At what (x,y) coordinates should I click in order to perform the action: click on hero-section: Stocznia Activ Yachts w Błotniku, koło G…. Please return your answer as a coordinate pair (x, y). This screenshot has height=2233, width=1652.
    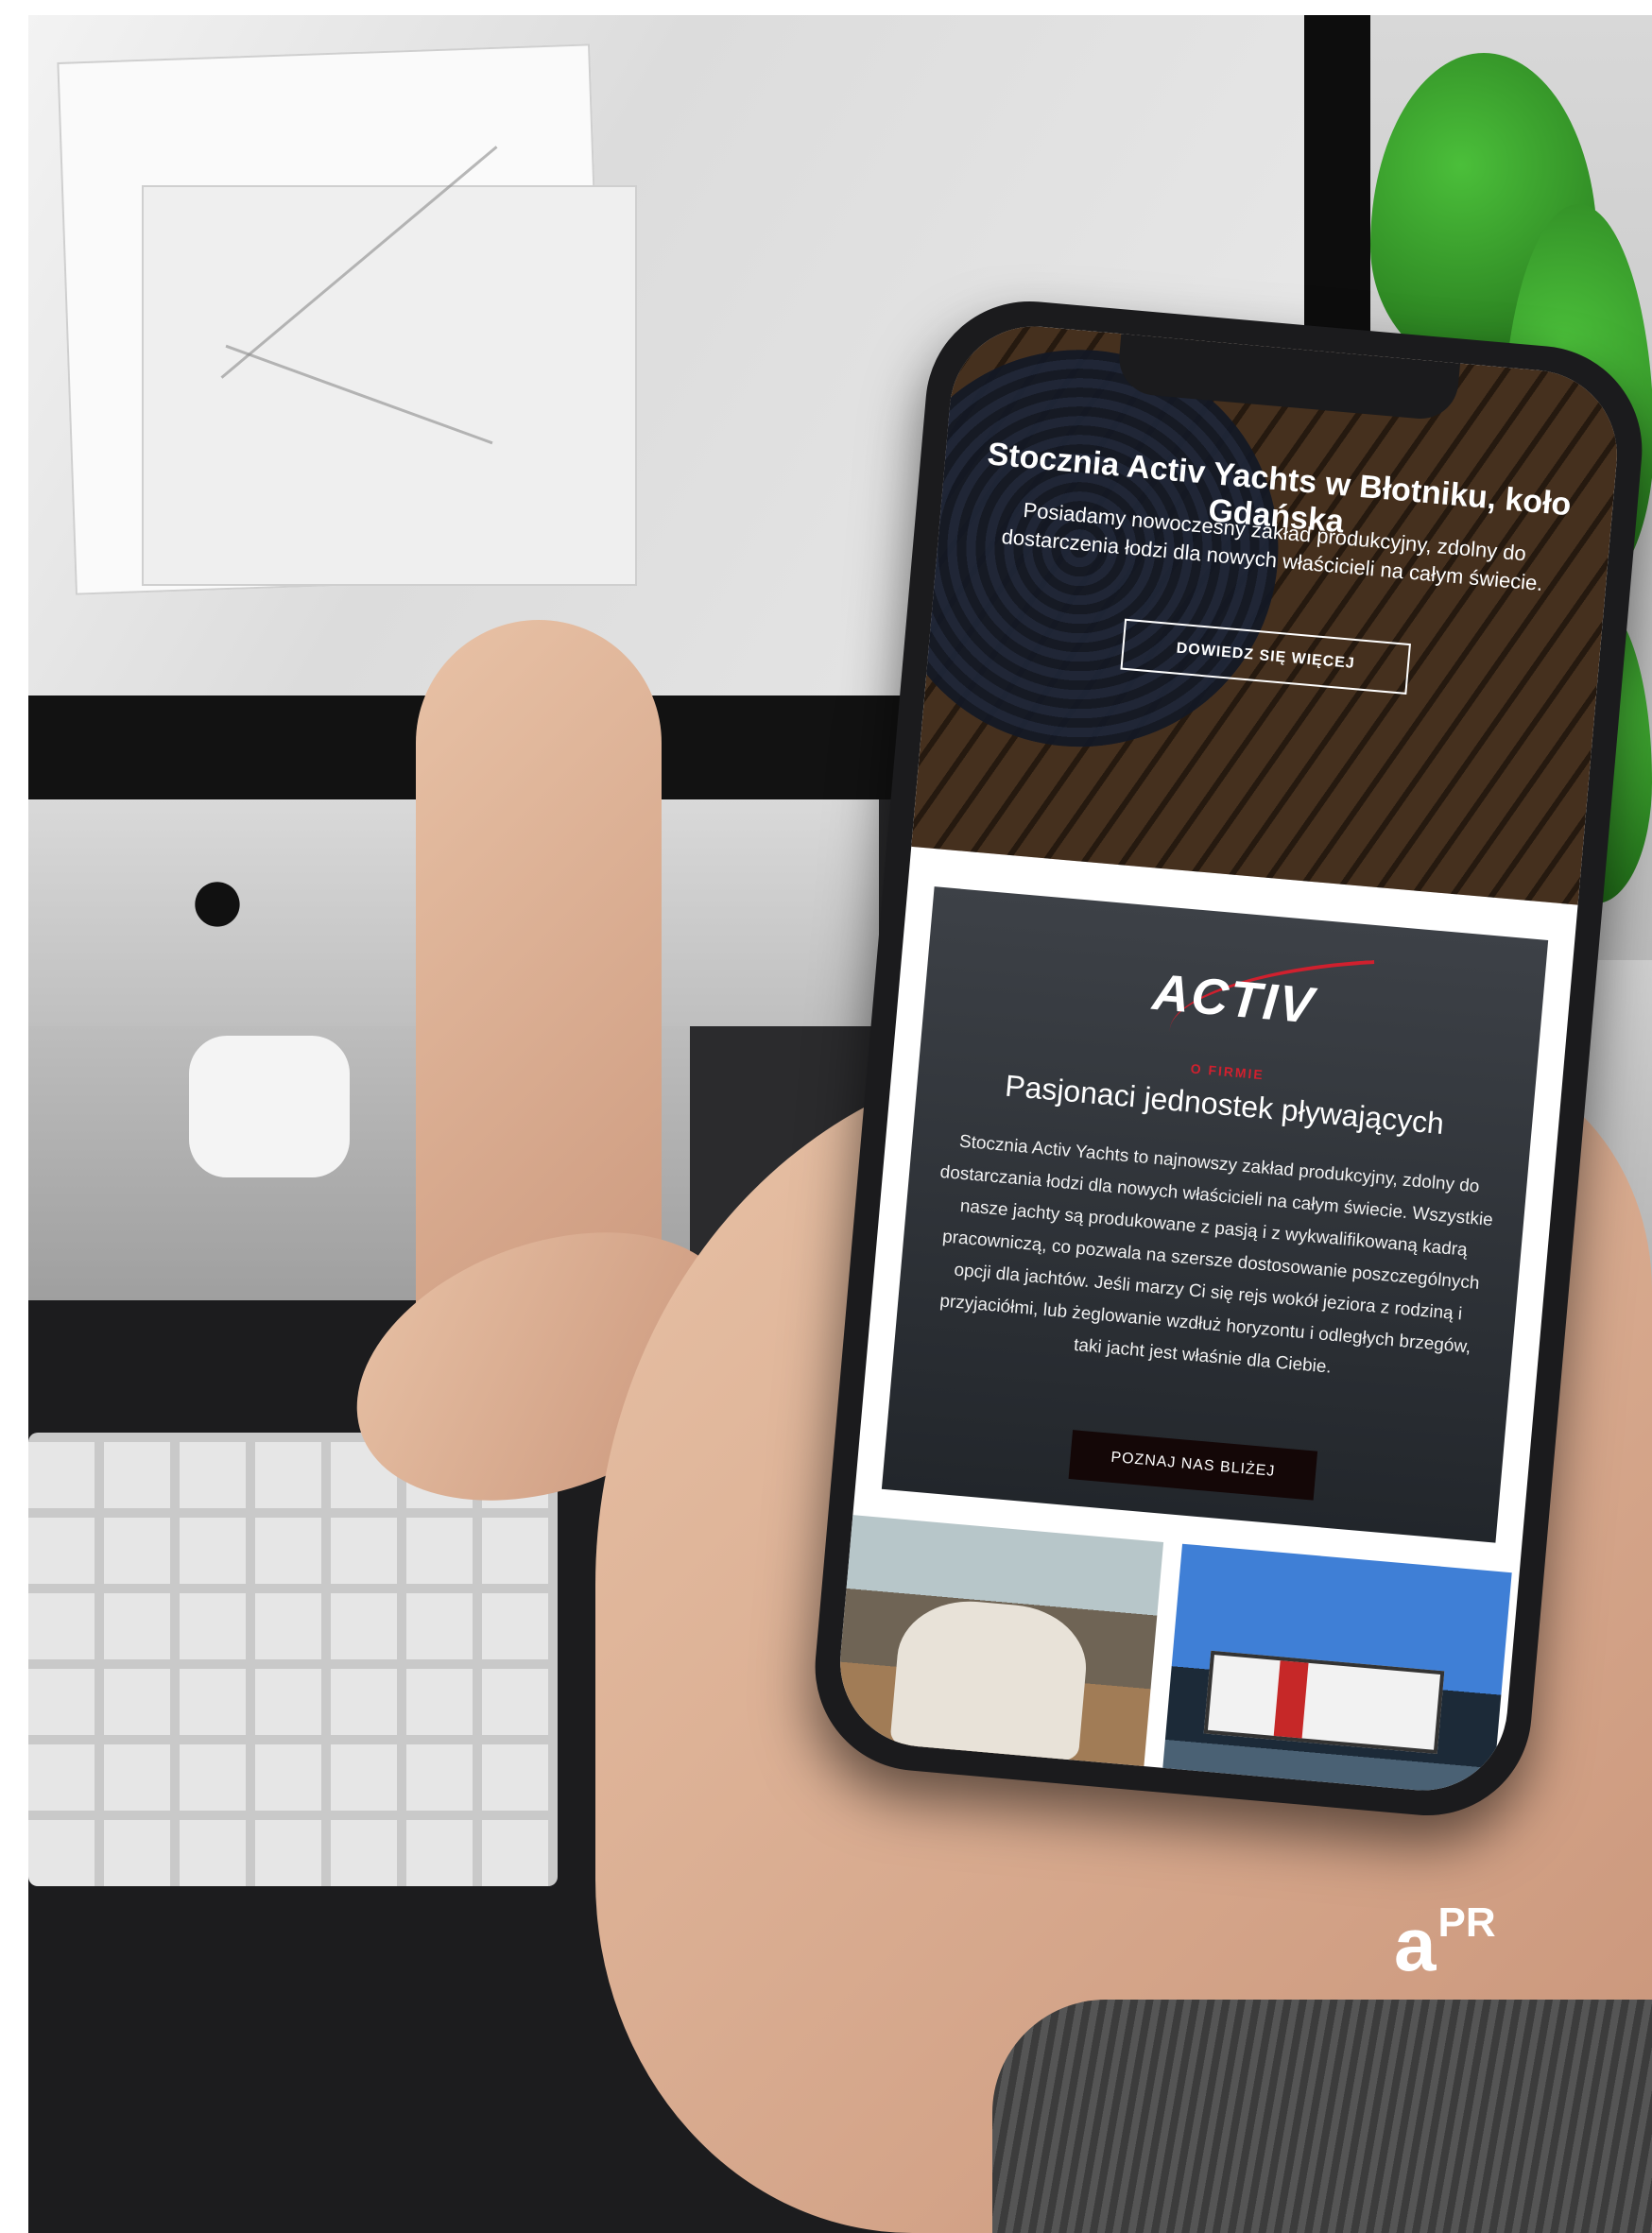
    Looking at the image, I should click on (1244, 612).